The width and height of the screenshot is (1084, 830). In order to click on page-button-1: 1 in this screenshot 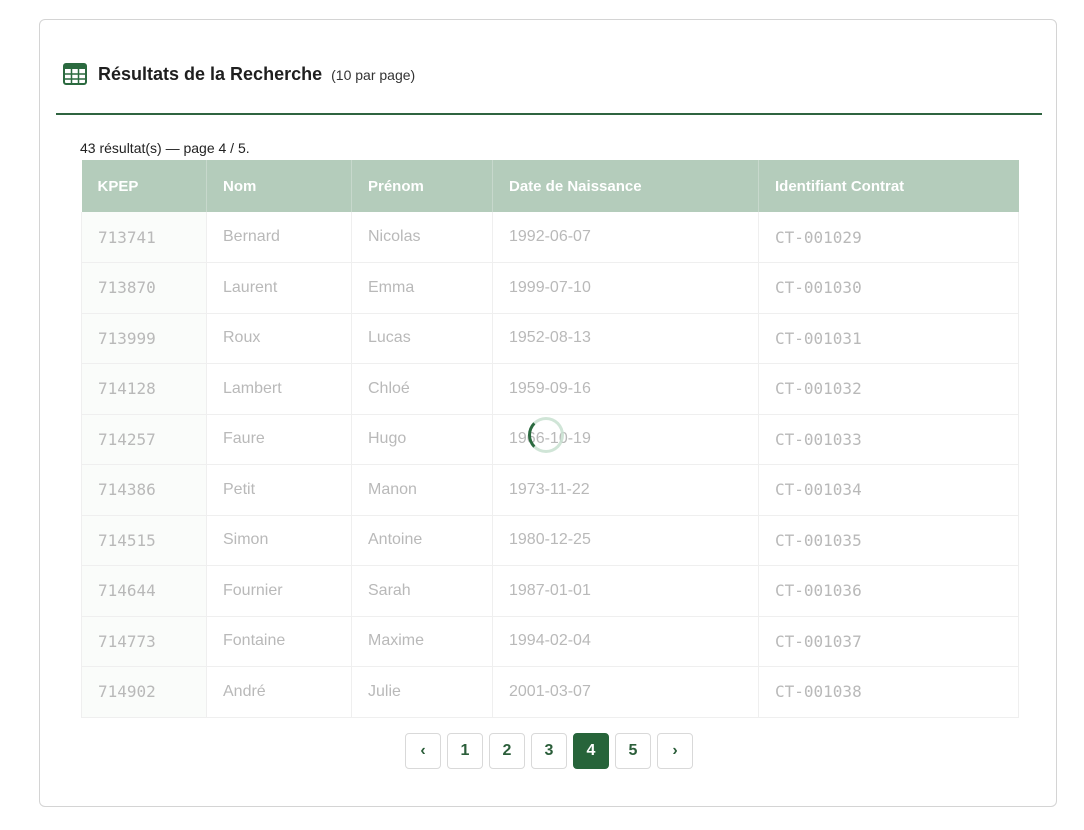, I will do `click(465, 751)`.